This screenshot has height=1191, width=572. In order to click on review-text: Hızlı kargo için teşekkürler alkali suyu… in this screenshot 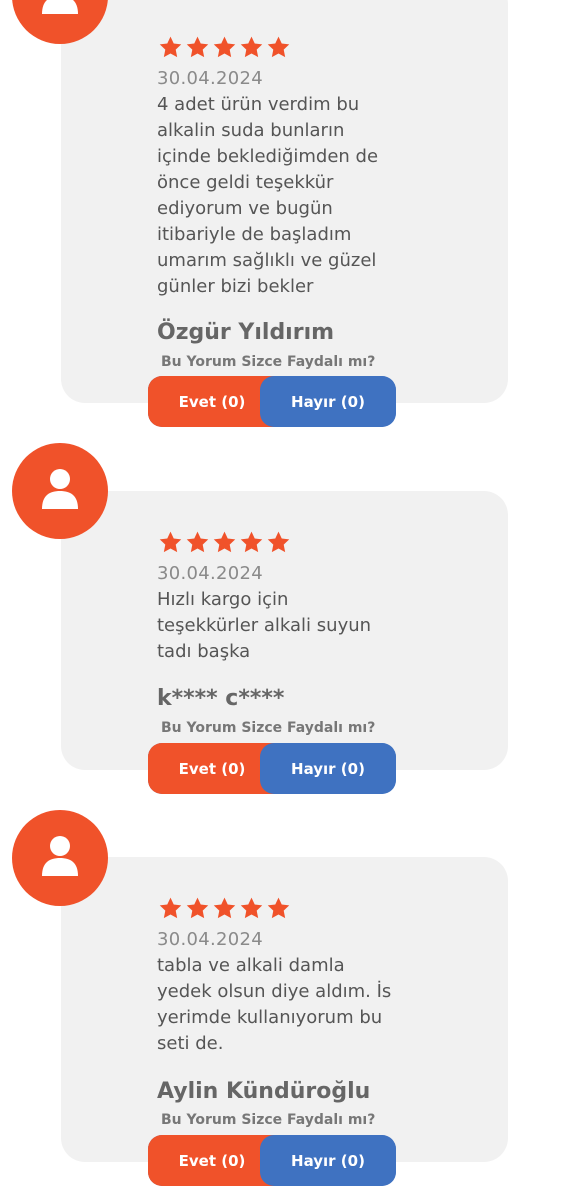, I will do `click(264, 625)`.